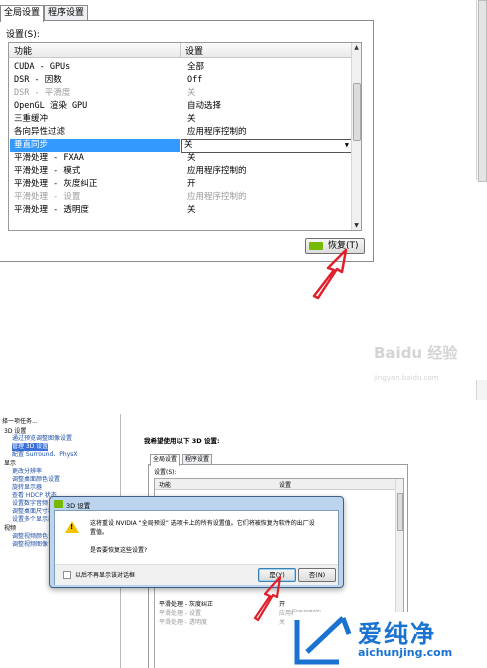  I want to click on chevron-down-icon: ▼, so click(347, 145).